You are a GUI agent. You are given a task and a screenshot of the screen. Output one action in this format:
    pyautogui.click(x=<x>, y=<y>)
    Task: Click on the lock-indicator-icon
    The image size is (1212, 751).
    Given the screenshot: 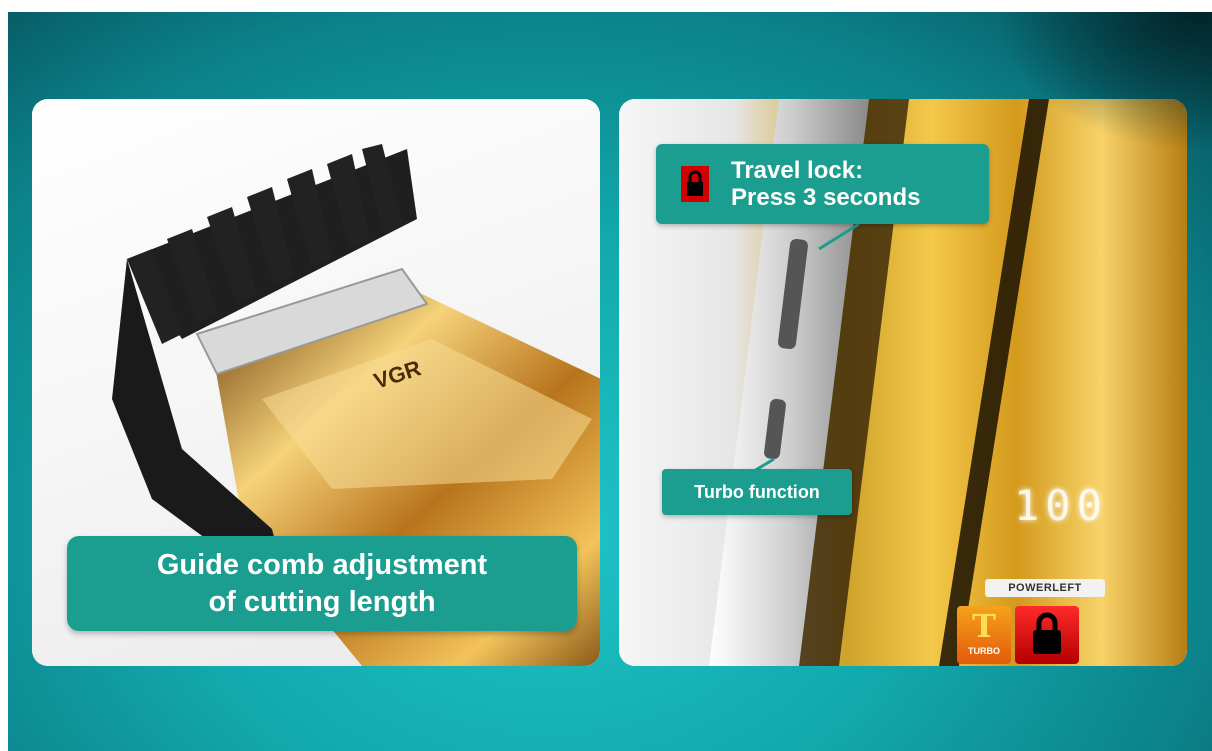 What is the action you would take?
    pyautogui.click(x=1047, y=635)
    